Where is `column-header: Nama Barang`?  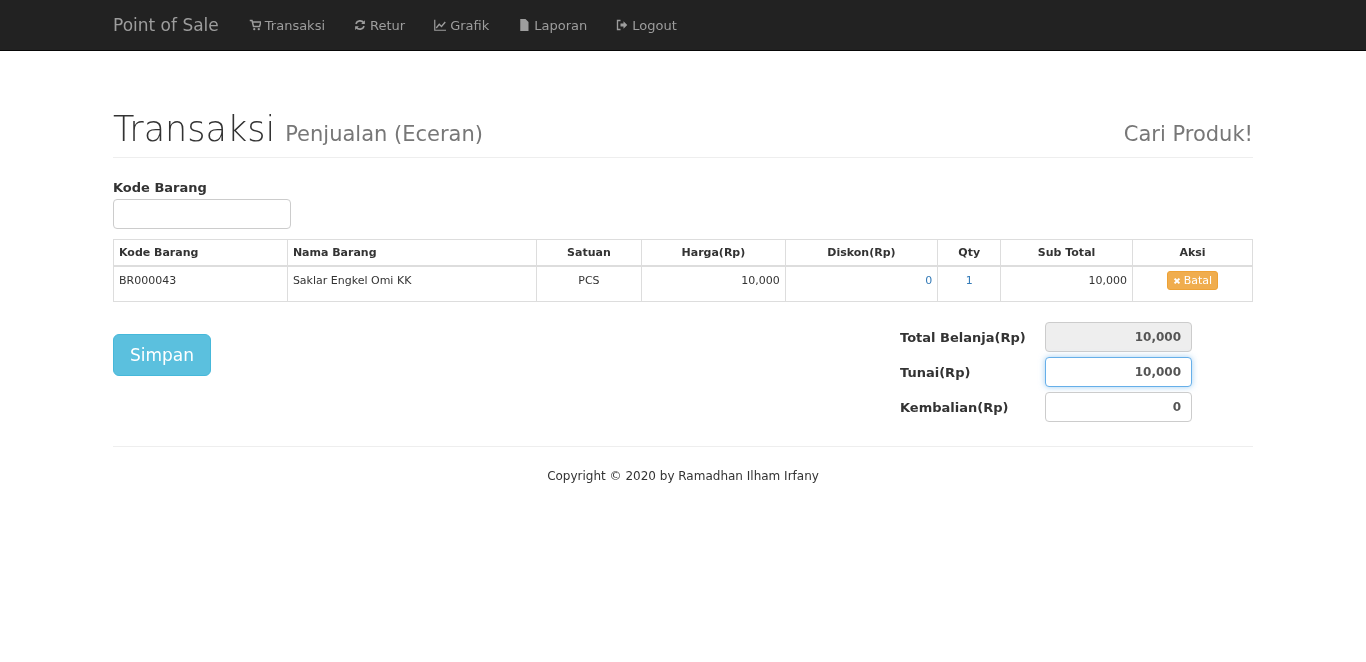
column-header: Nama Barang is located at coordinates (412, 252).